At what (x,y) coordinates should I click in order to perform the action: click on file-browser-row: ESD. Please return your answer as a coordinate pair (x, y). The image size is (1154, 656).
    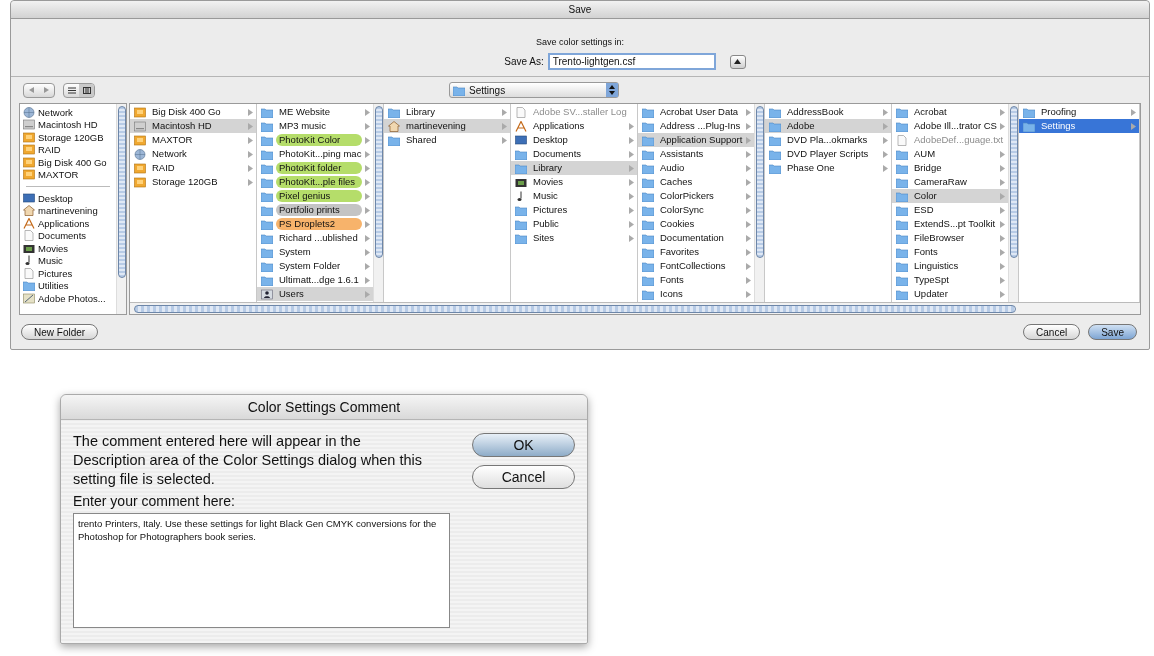
    Looking at the image, I should click on (950, 210).